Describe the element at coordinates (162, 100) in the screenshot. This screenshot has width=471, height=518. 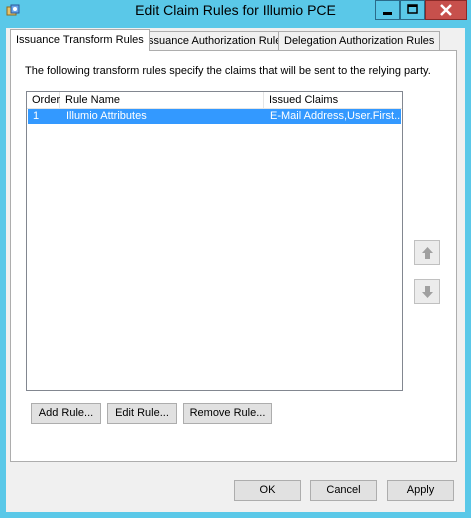
I see `column-header-rule-name: Rule Name` at that location.